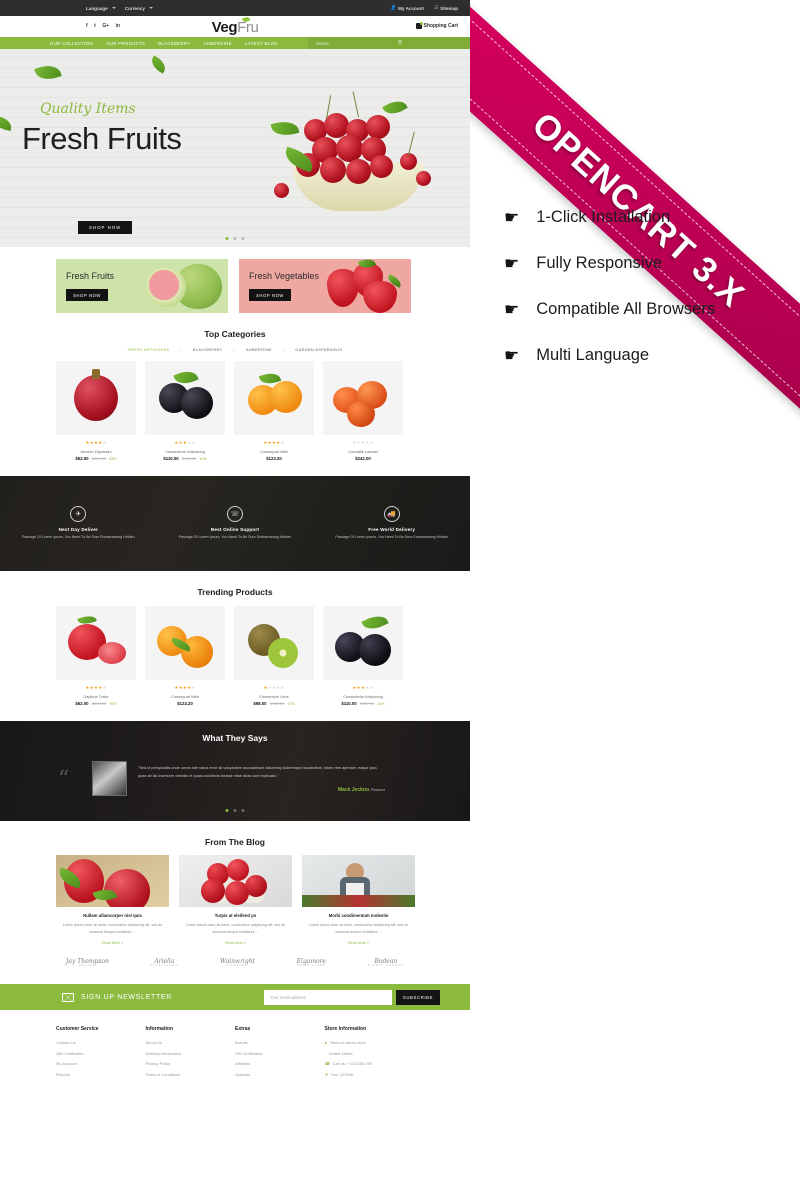 The height and width of the screenshot is (1200, 800). Describe the element at coordinates (149, 349) in the screenshot. I see `tab-fresh-artichoke: FRESH ARTICHOKE` at that location.